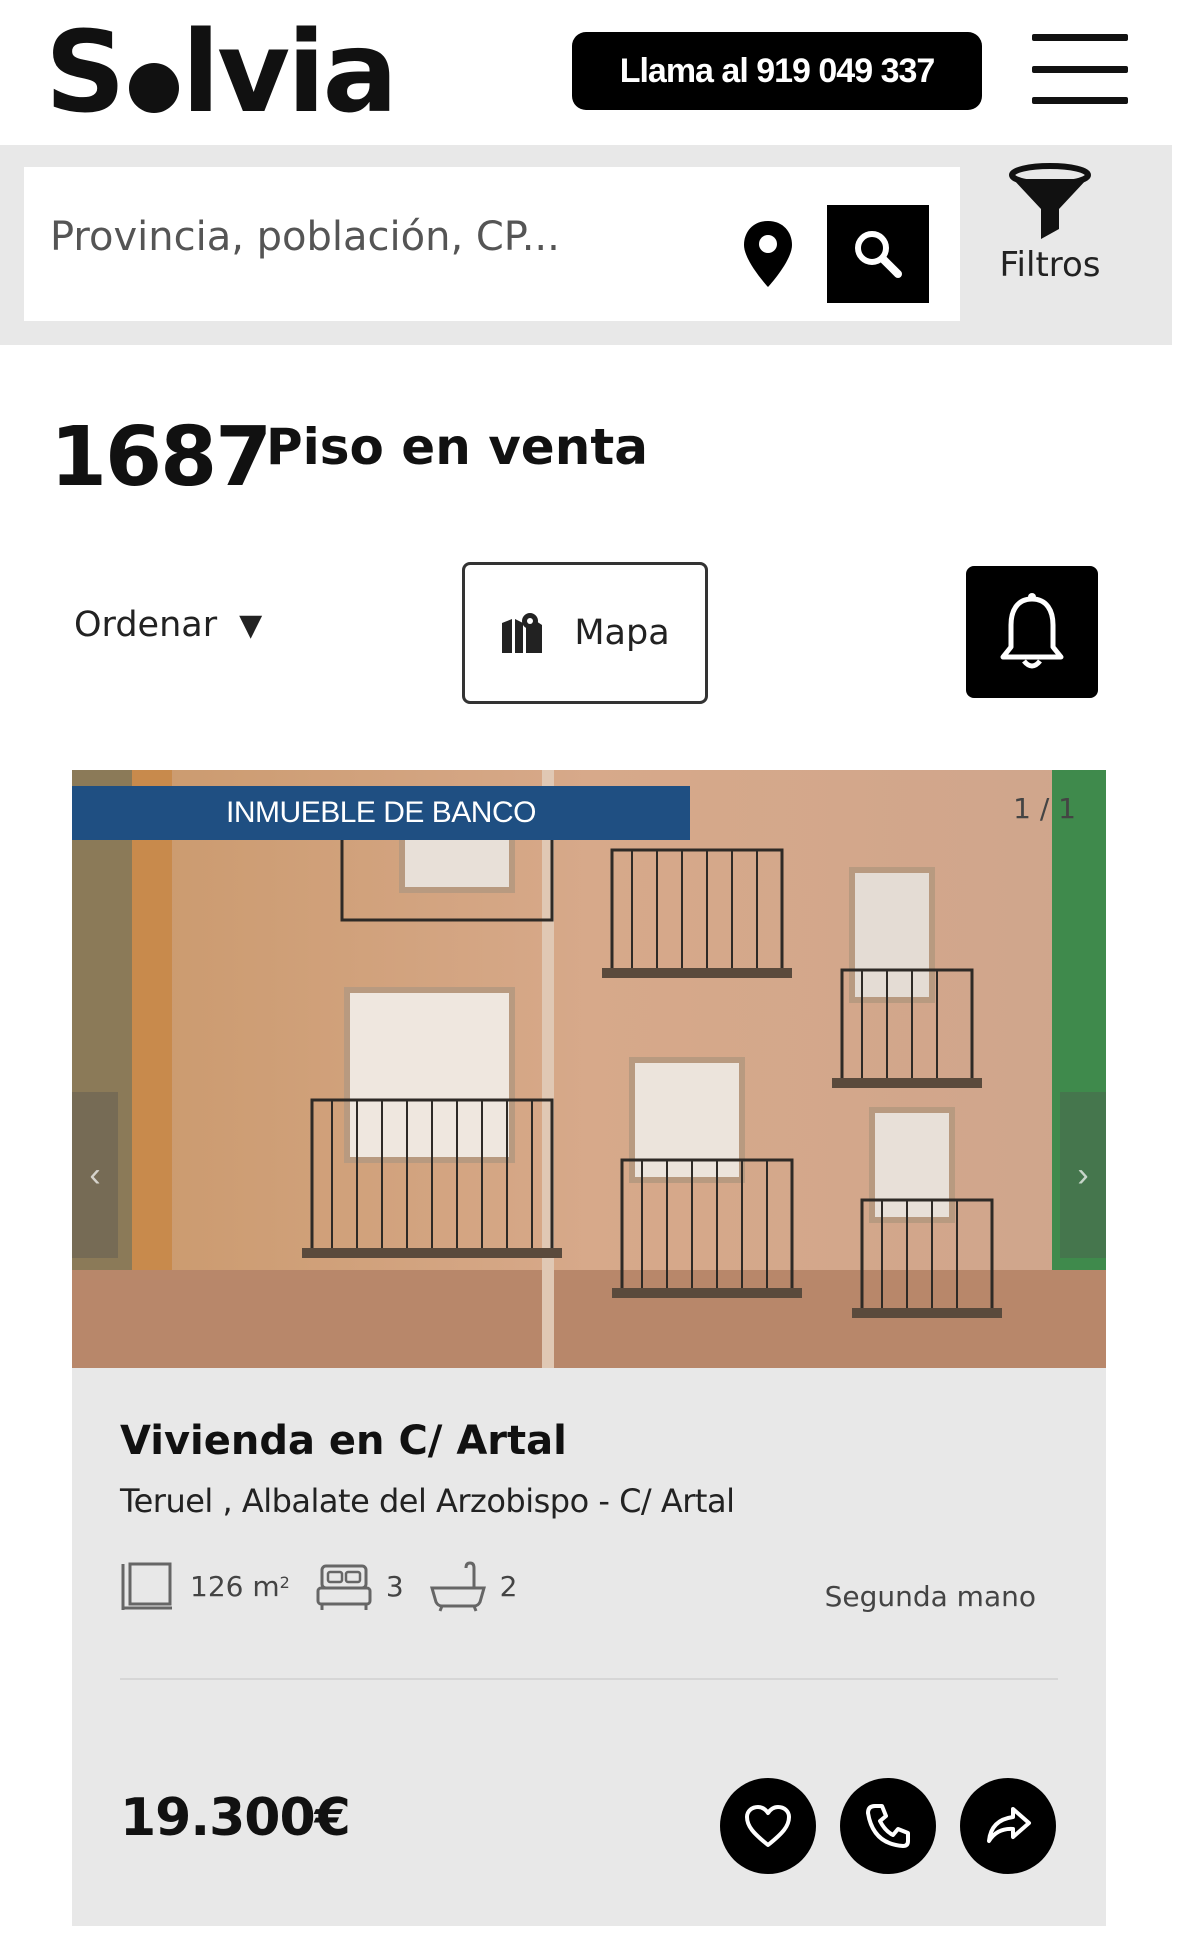 This screenshot has width=1200, height=1956. I want to click on listing-title: Vivienda en C/ Artal, so click(343, 1441).